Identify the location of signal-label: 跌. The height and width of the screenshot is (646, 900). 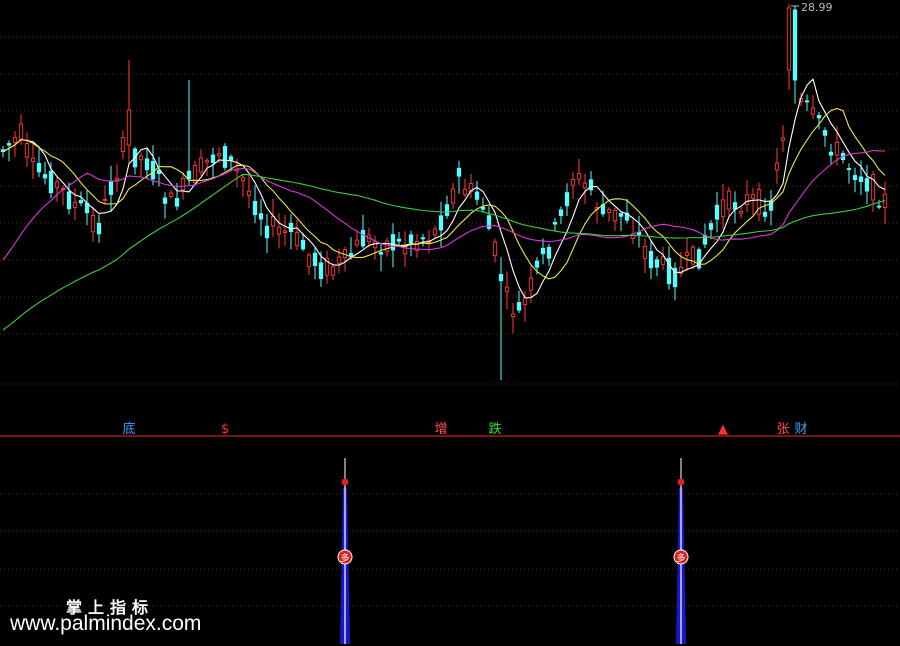
(494, 429).